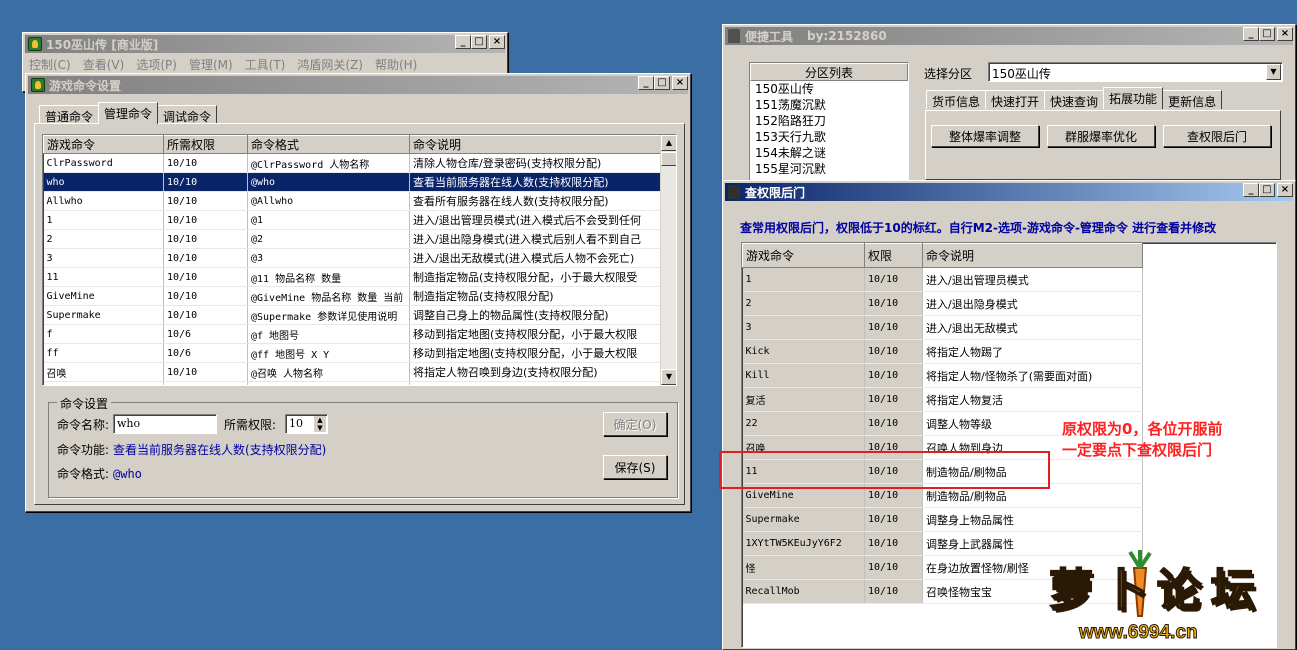  Describe the element at coordinates (103, 258) in the screenshot. I see `cell-command: 3` at that location.